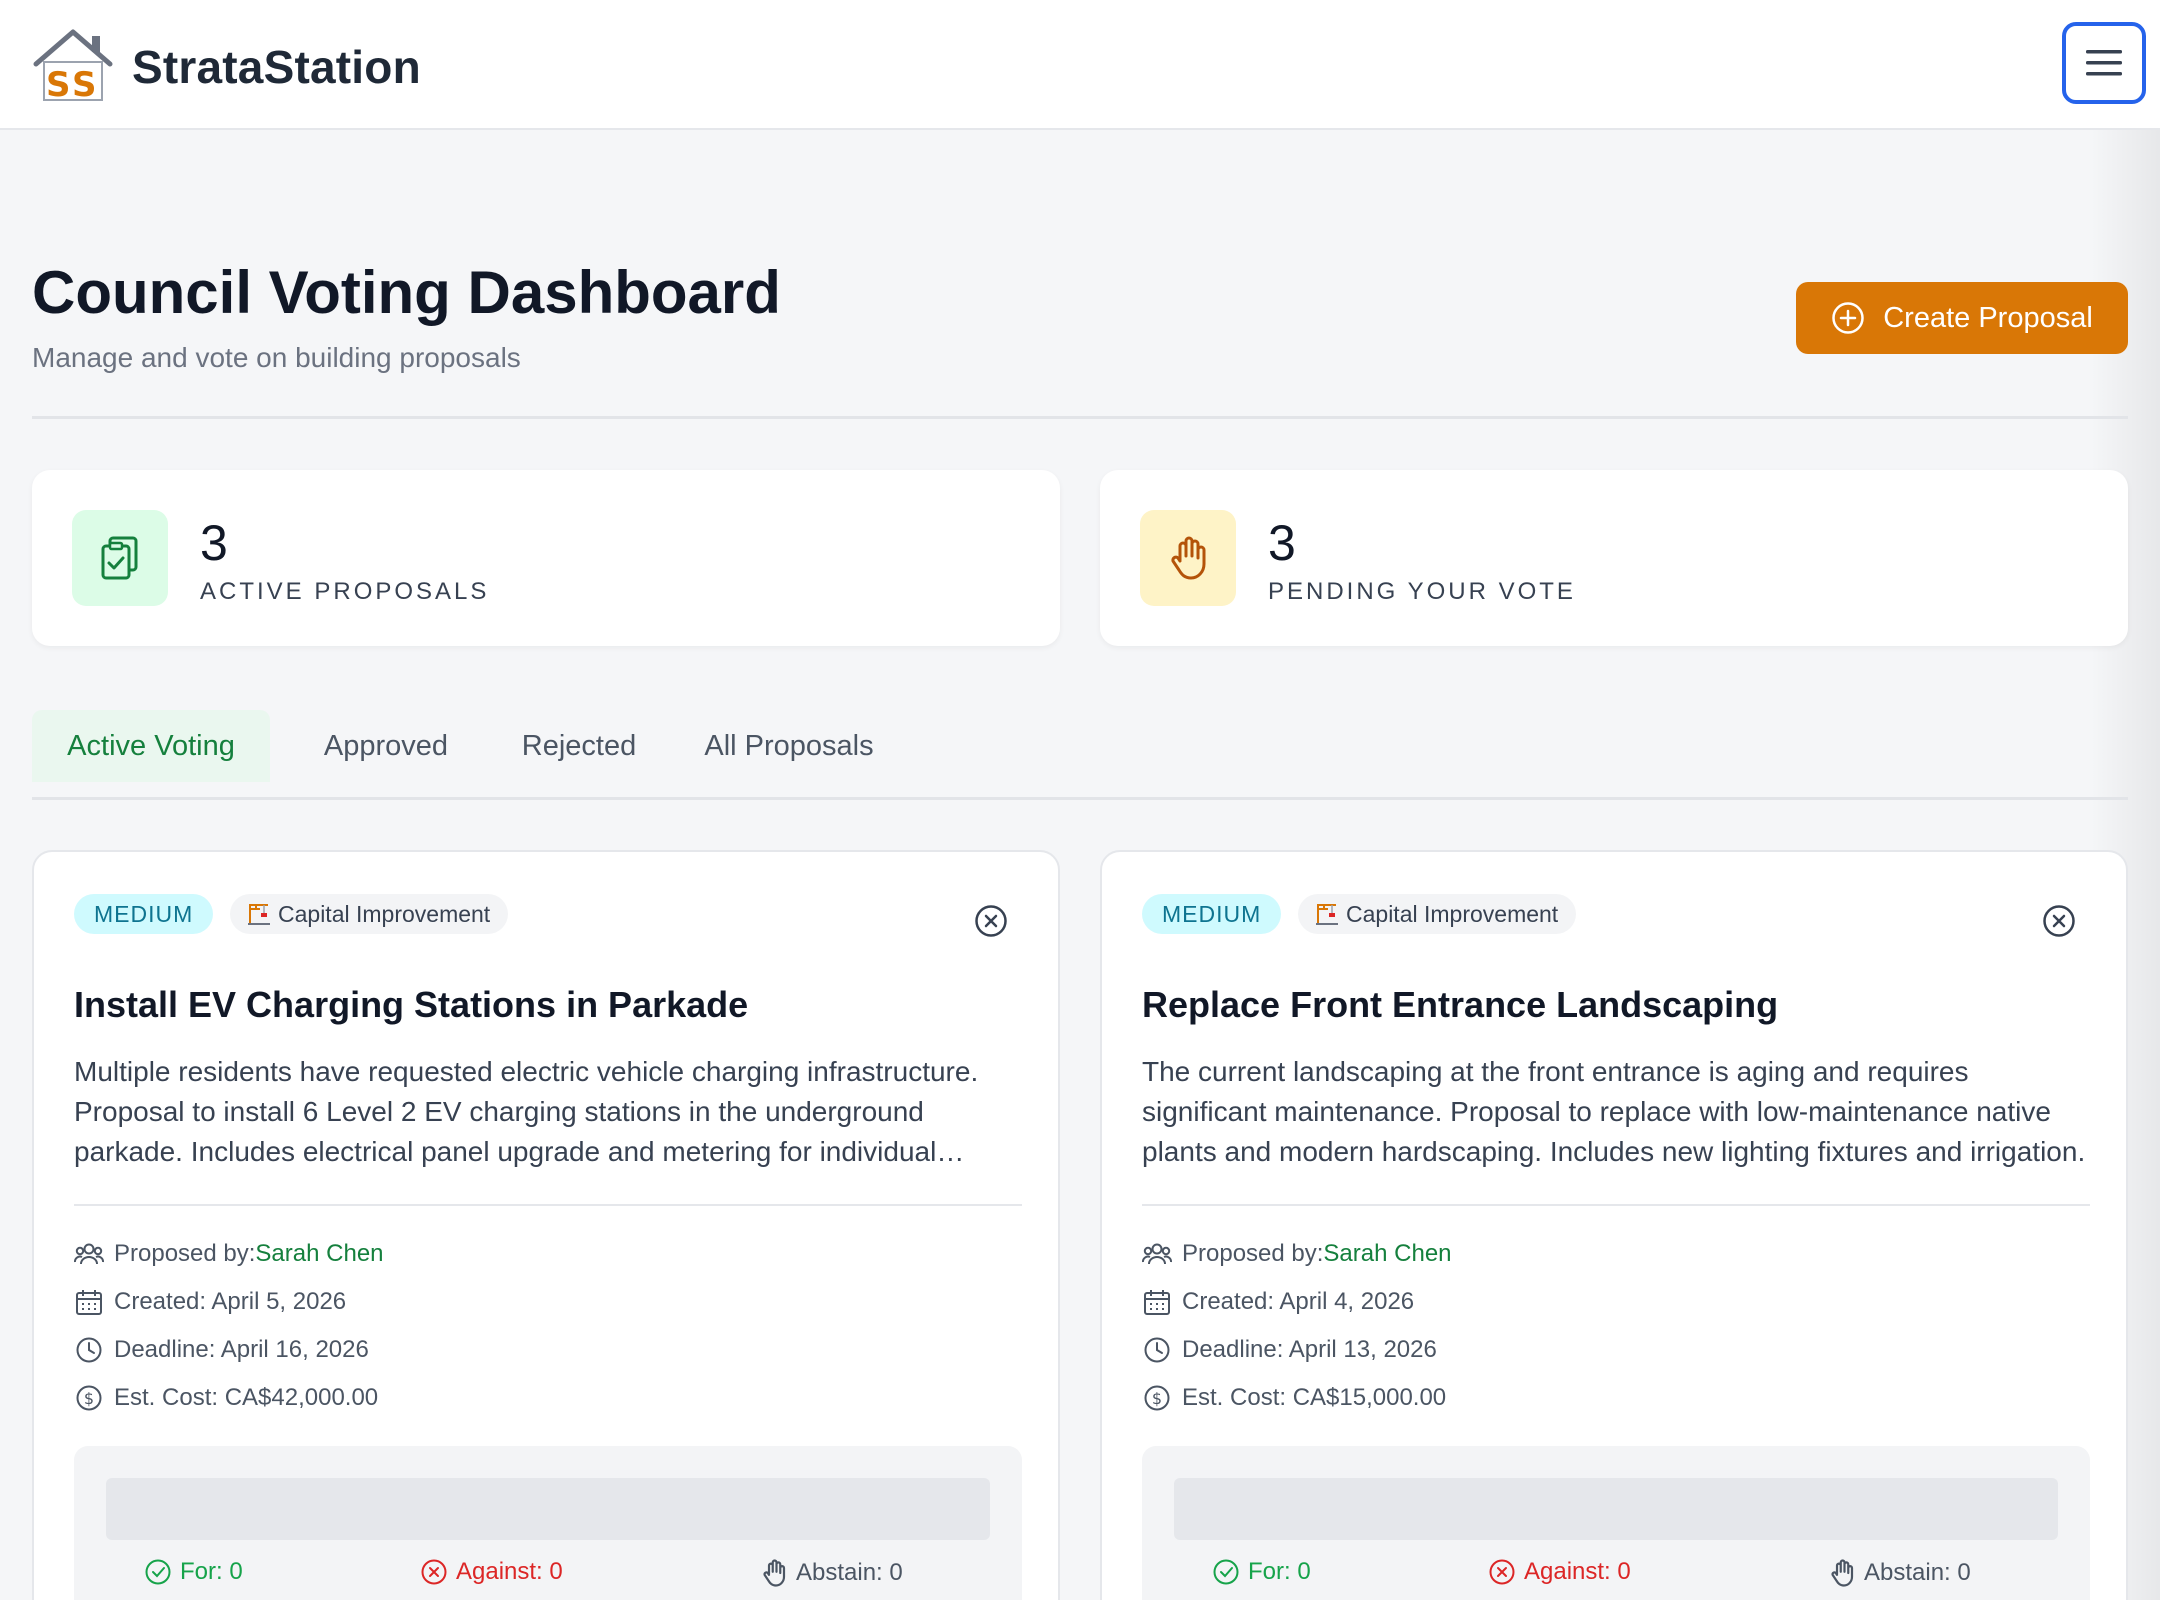  I want to click on cost-row: $ Est. Cost: CA$42,000.00, so click(548, 1398).